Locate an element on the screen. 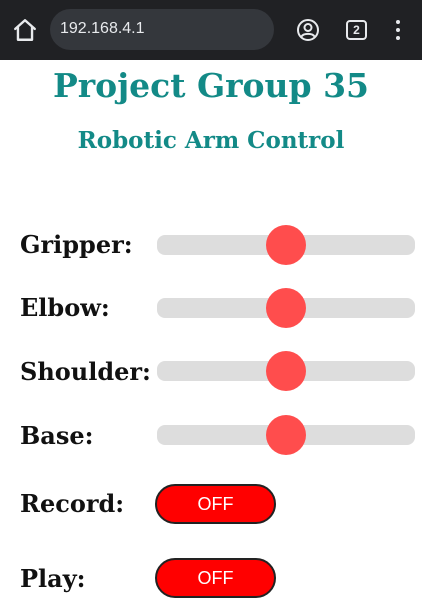  play-label: Play: is located at coordinates (53, 578).